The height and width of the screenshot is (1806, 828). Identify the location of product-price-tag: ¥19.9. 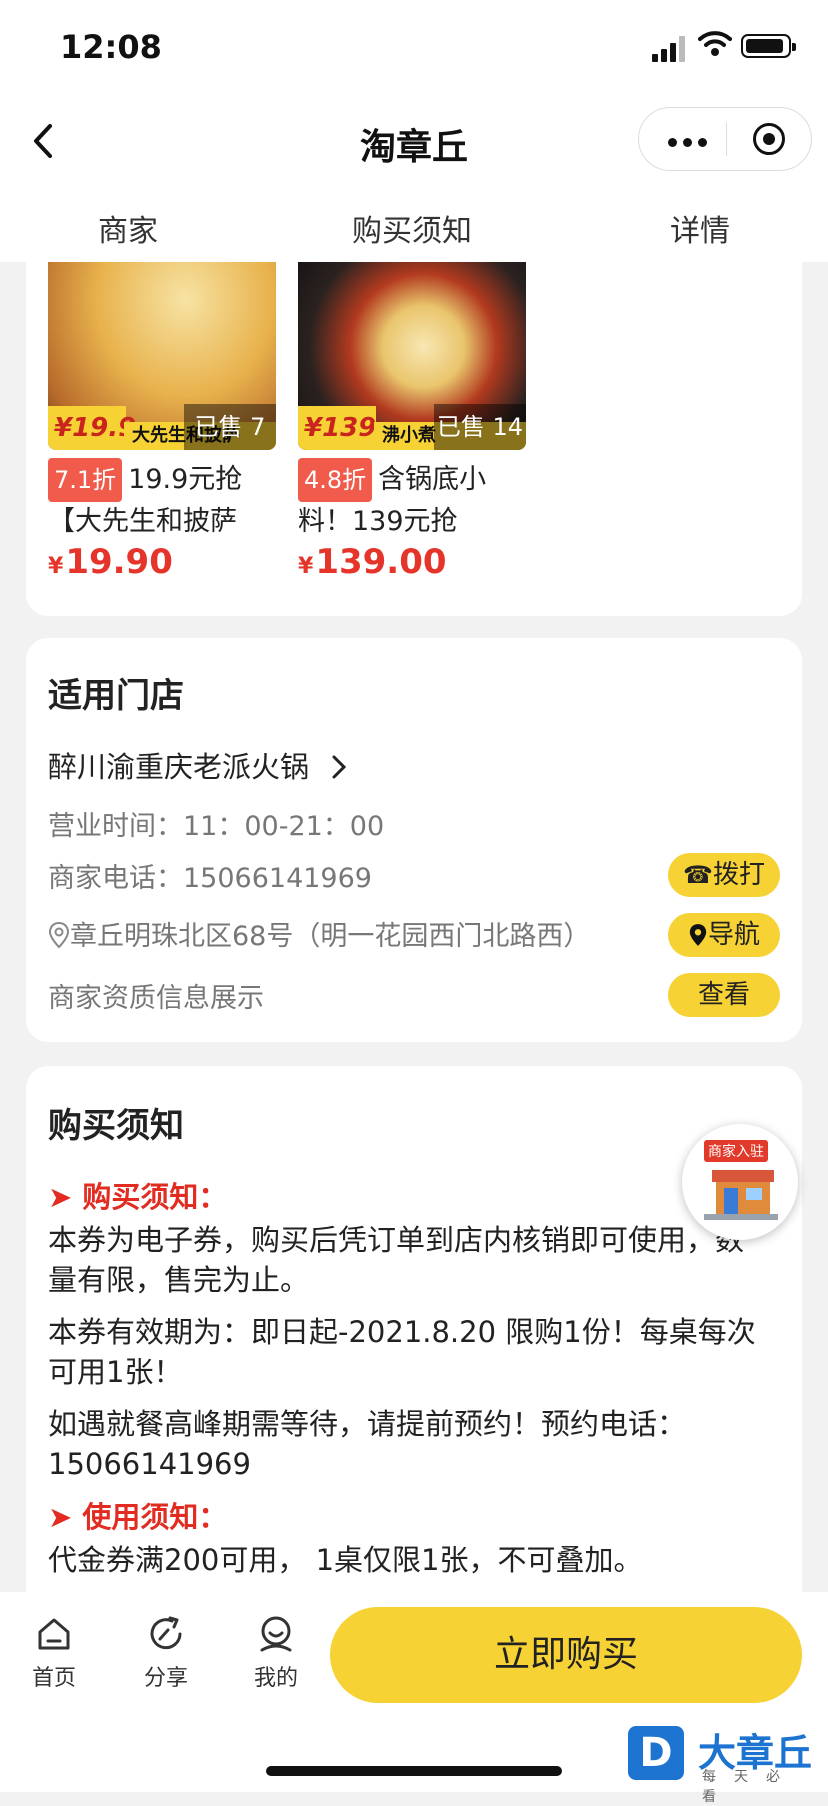
(92, 428).